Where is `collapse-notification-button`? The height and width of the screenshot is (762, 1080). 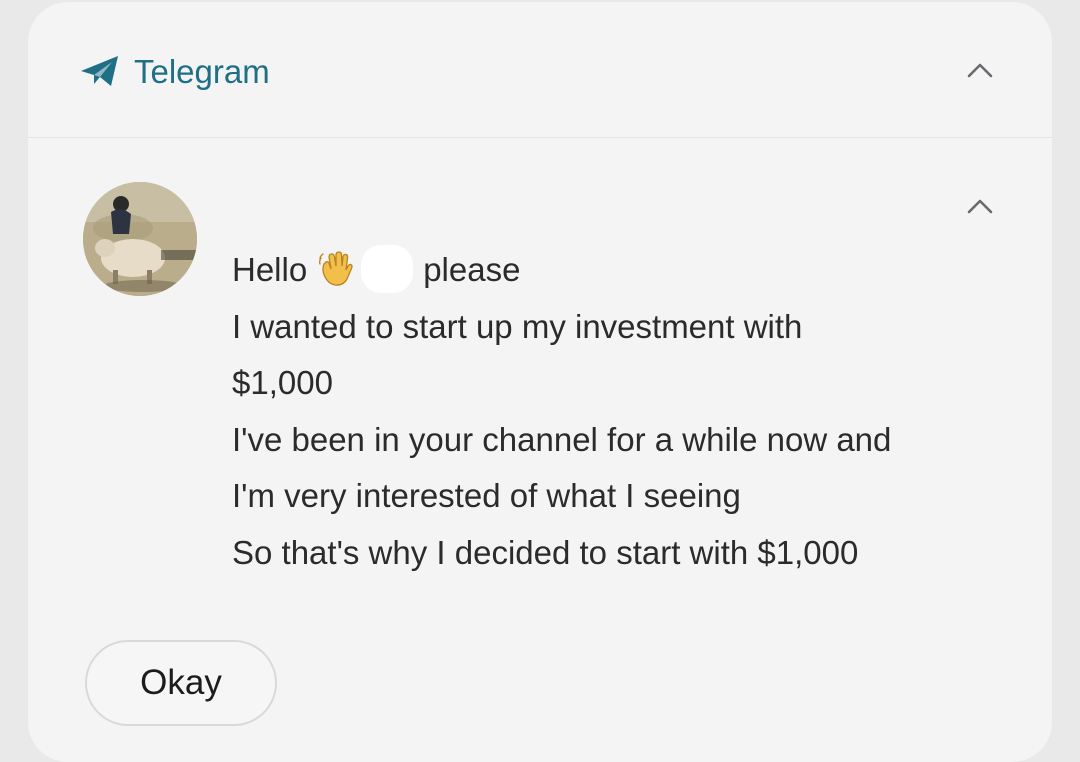 collapse-notification-button is located at coordinates (980, 70).